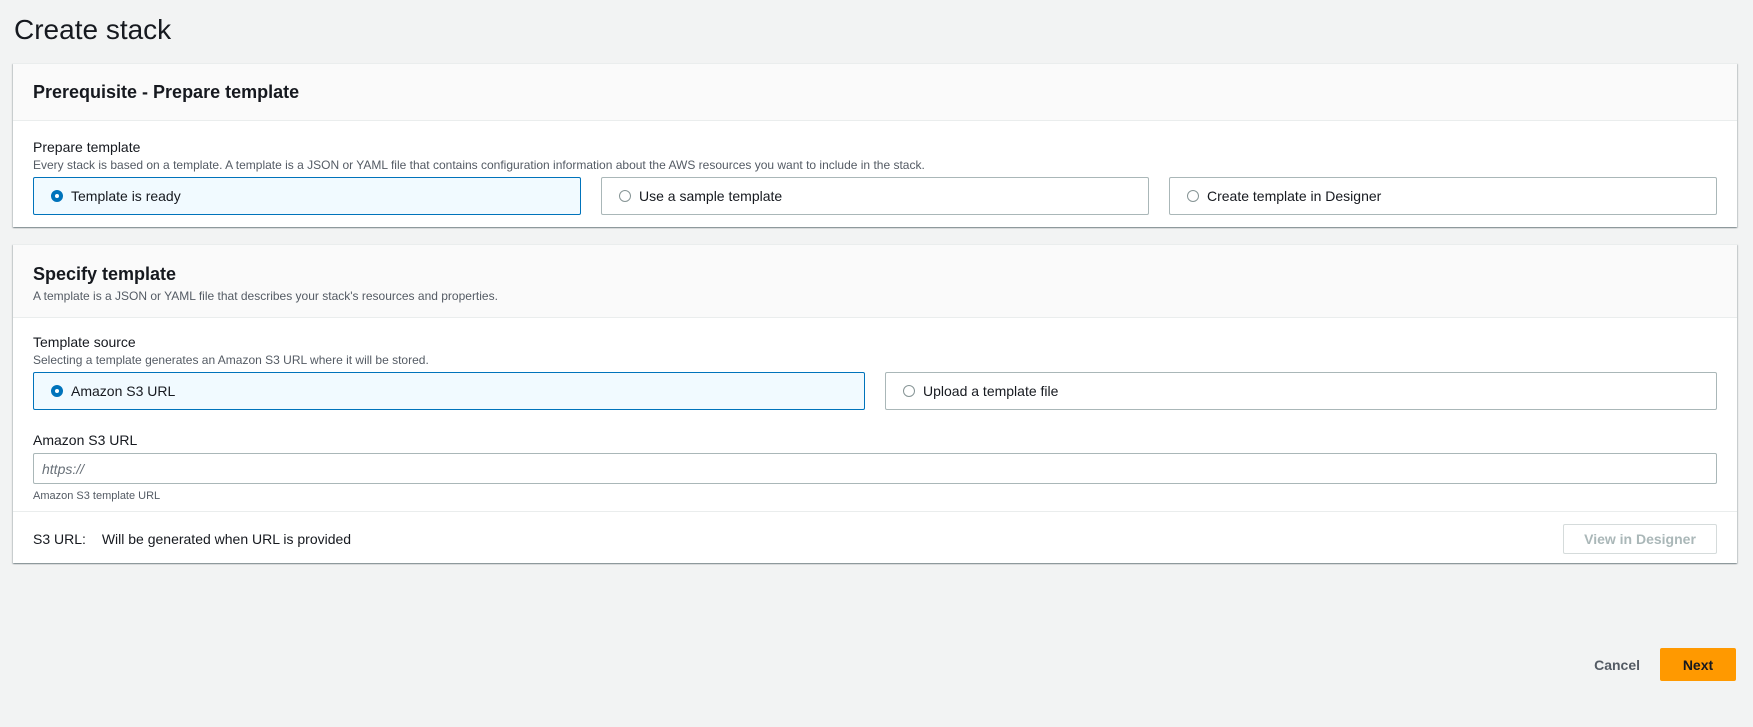 Image resolution: width=1753 pixels, height=727 pixels. I want to click on option-template-ready: Template is ready, so click(307, 196).